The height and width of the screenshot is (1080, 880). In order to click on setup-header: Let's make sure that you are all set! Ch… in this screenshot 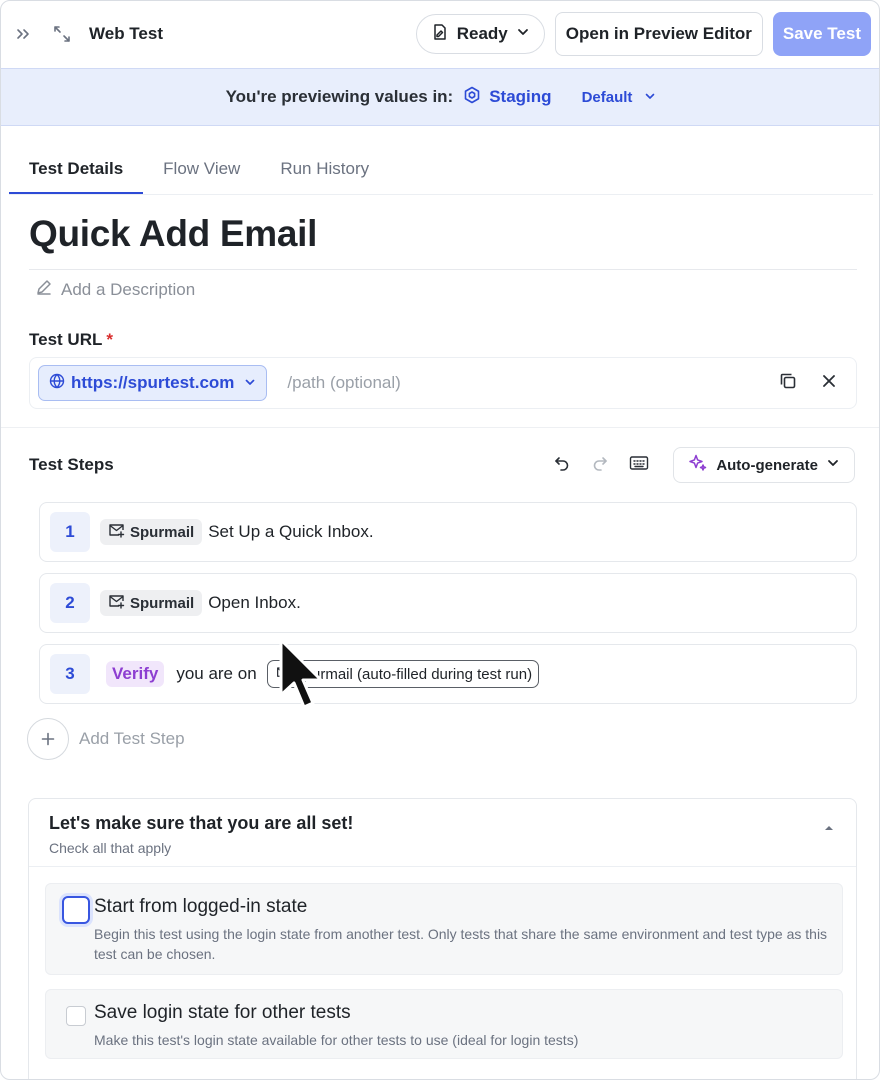, I will do `click(442, 833)`.